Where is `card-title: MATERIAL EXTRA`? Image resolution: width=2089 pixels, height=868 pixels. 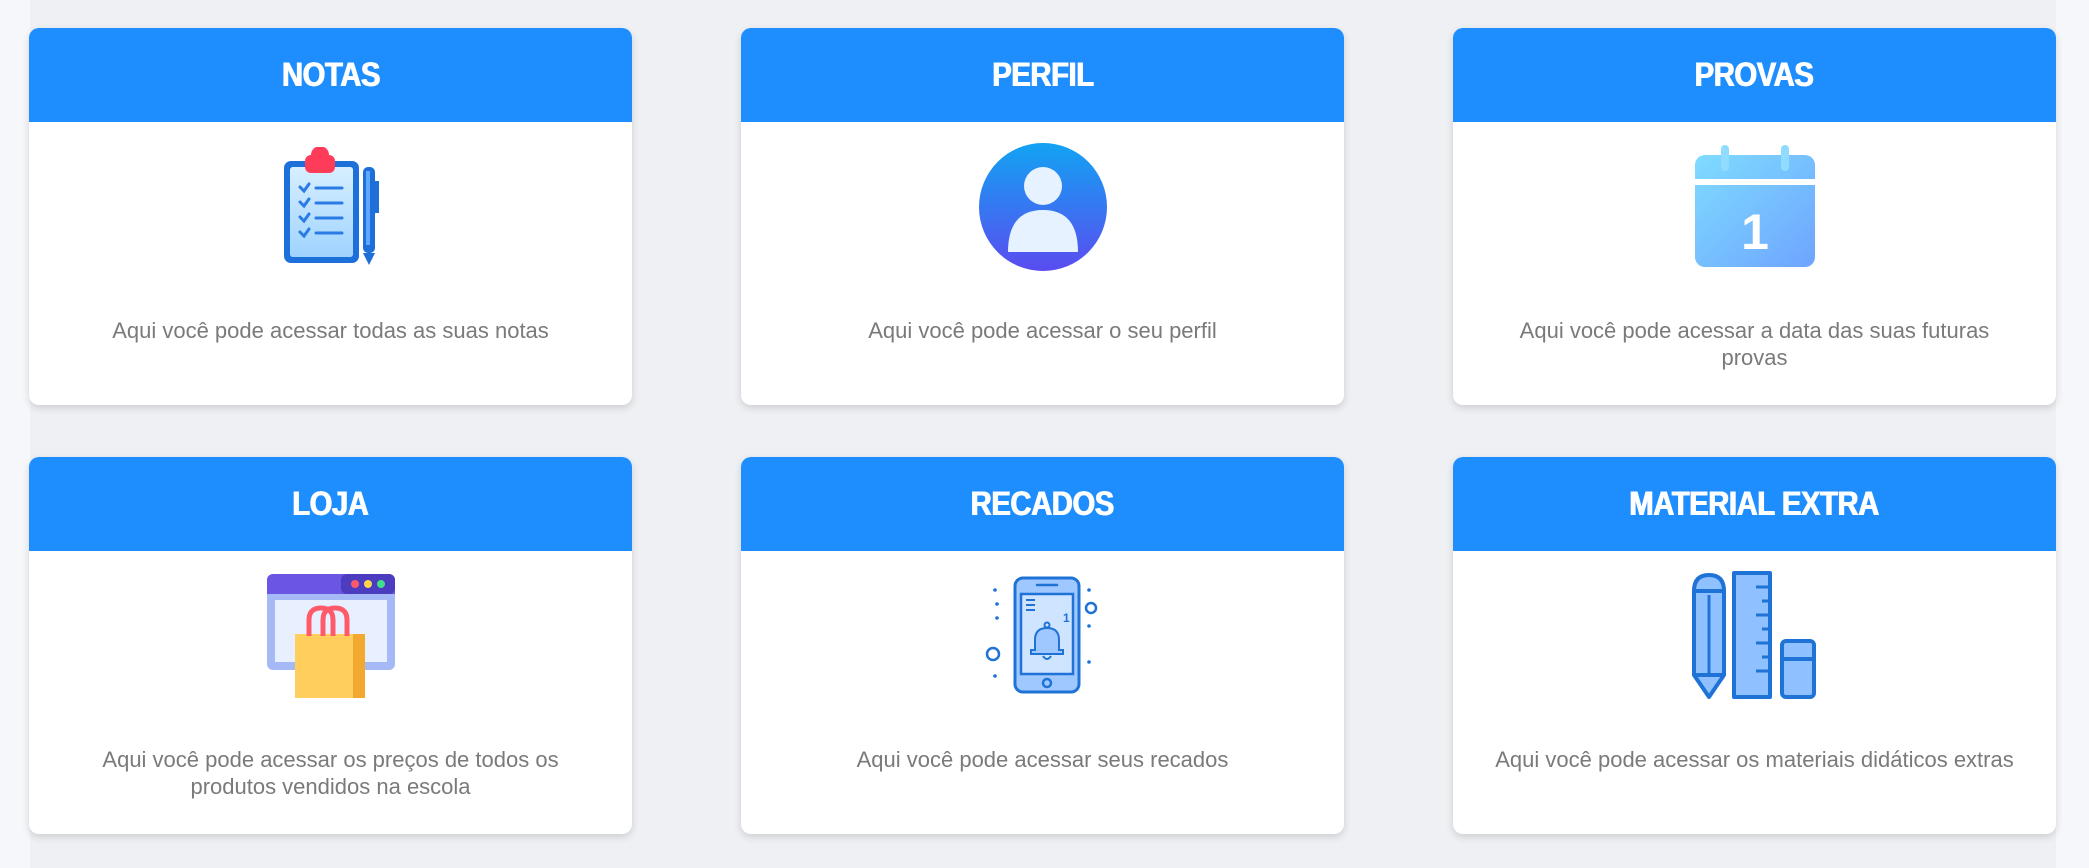 card-title: MATERIAL EXTRA is located at coordinates (1754, 503).